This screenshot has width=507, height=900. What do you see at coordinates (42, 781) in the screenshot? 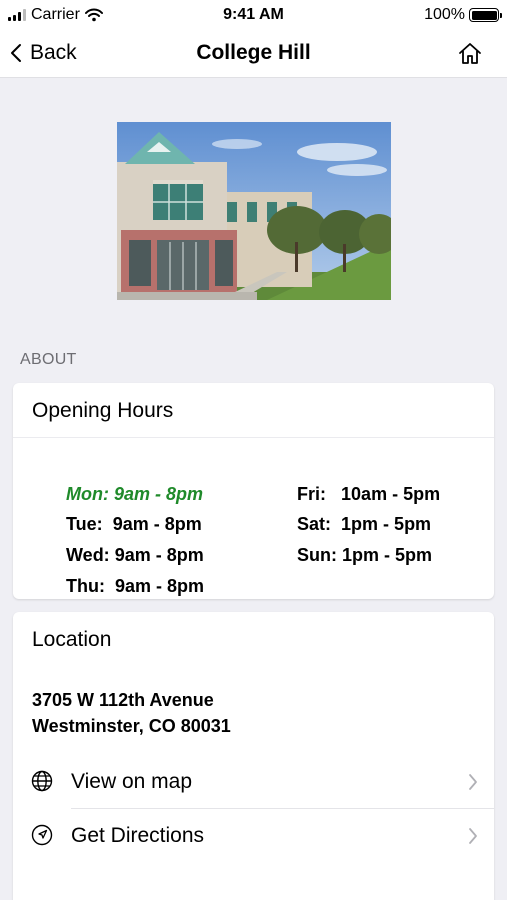
I see `globe-icon` at bounding box center [42, 781].